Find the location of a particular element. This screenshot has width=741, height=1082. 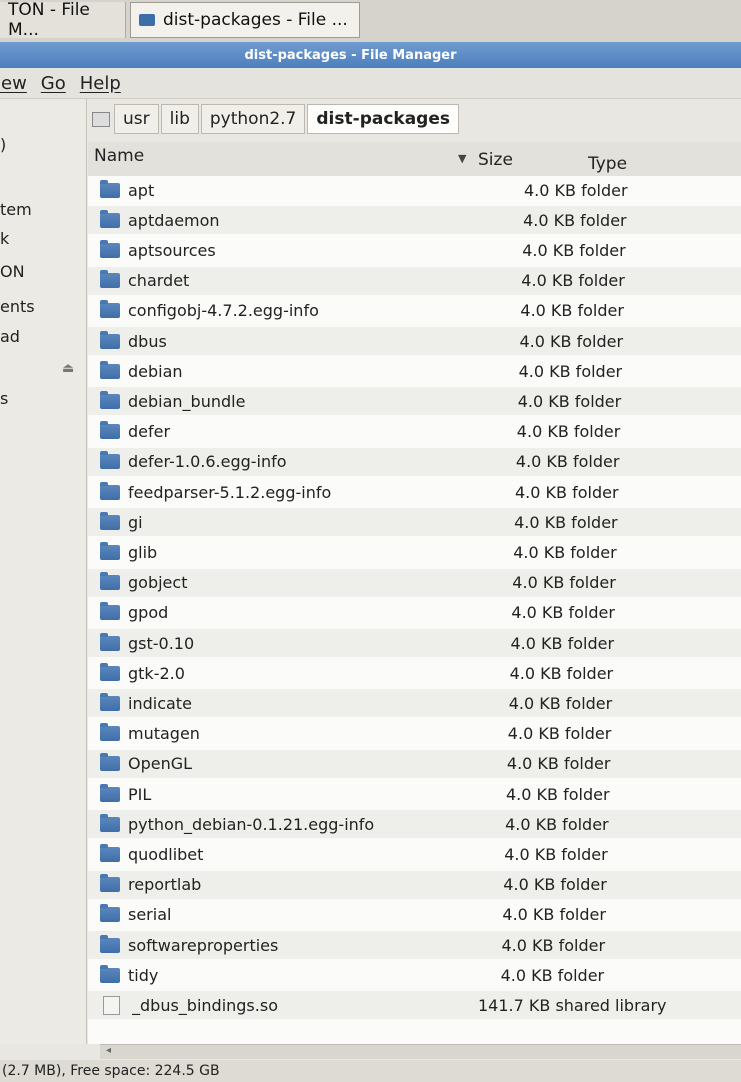

eject-icon: ⏏ is located at coordinates (68, 368).